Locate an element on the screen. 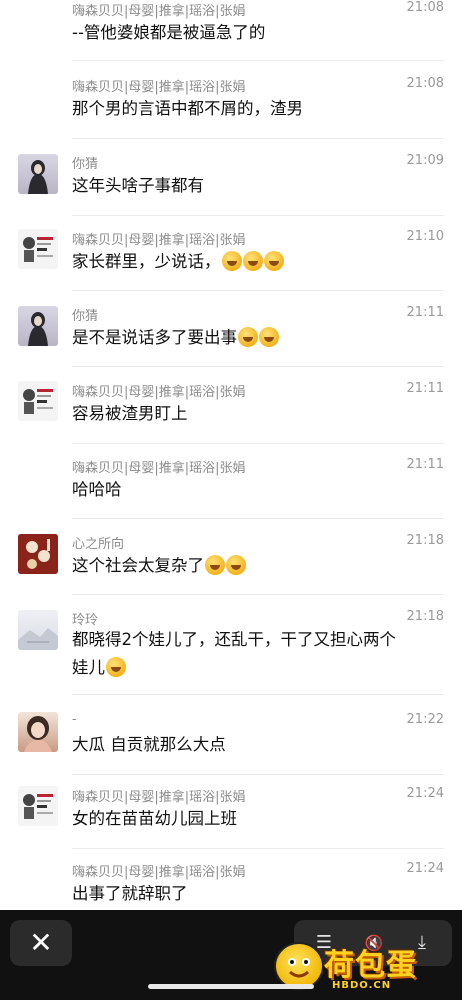  message-meta: 嗨森贝贝|母婴|推拿|瑶浴|张娟 21:10 is located at coordinates (258, 238).